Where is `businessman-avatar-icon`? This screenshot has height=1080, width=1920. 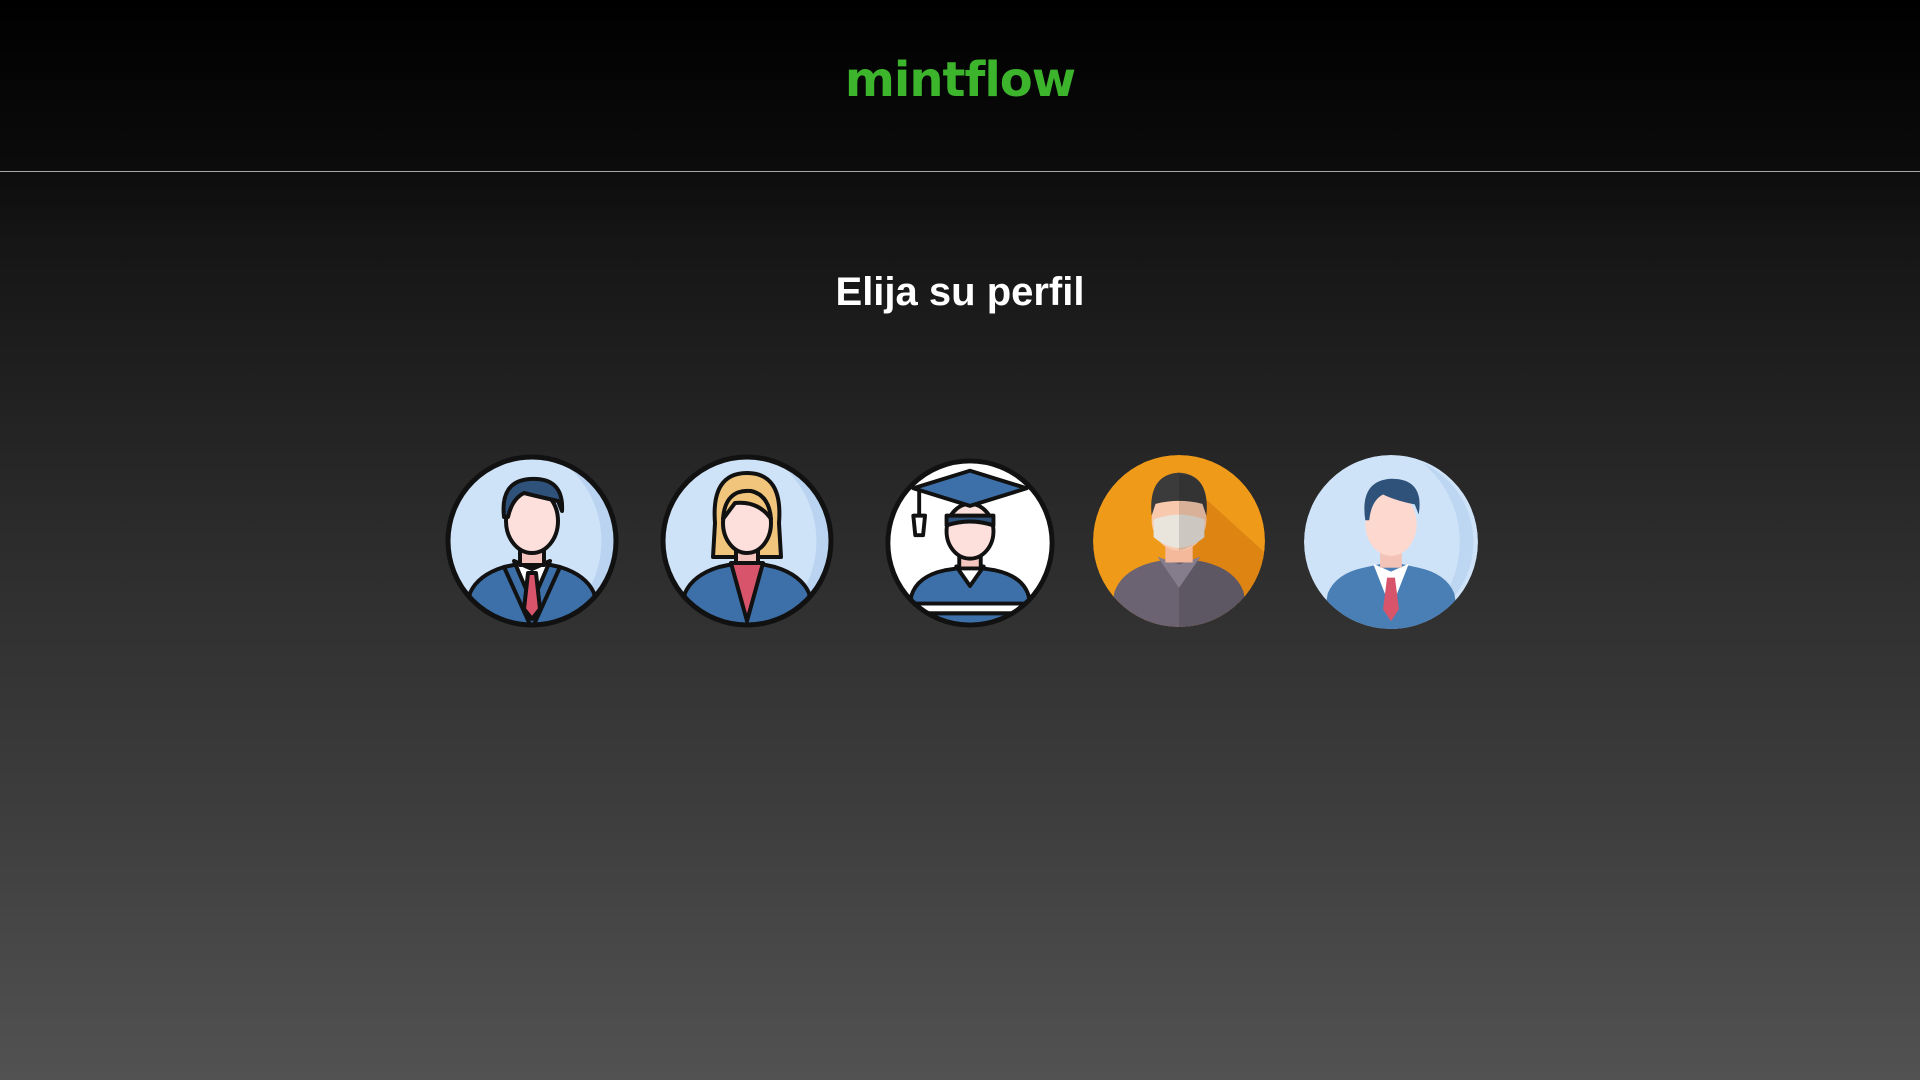
businessman-avatar-icon is located at coordinates (532, 541).